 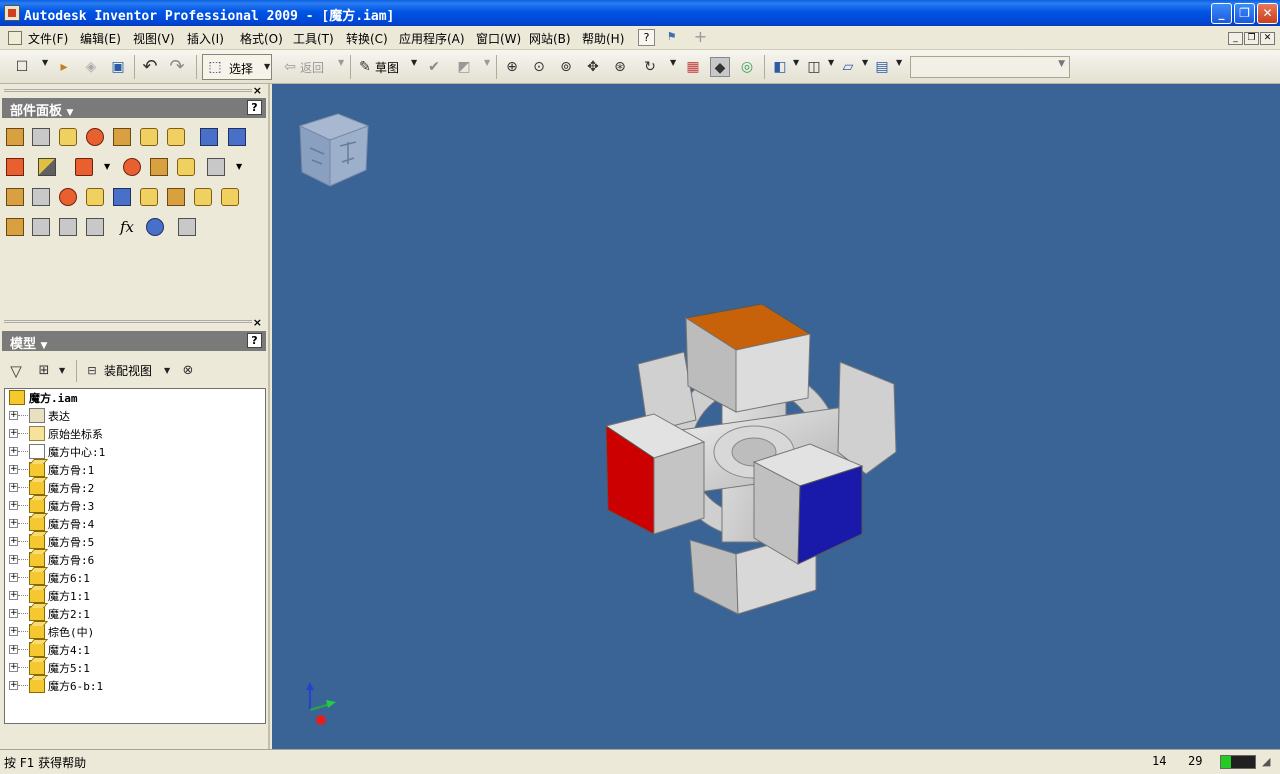 What do you see at coordinates (15, 197) in the screenshot?
I see `work-feature-icon` at bounding box center [15, 197].